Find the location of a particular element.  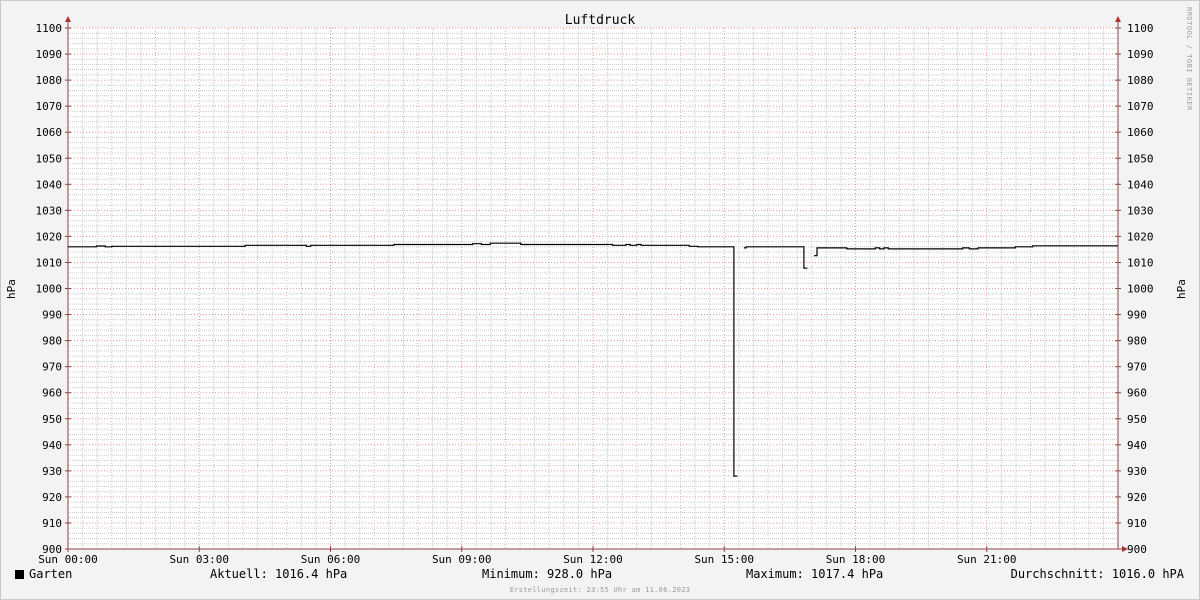

creation-time: Erstellungszeit: 23:55 Uhr am 11.06.2023 is located at coordinates (600, 590).